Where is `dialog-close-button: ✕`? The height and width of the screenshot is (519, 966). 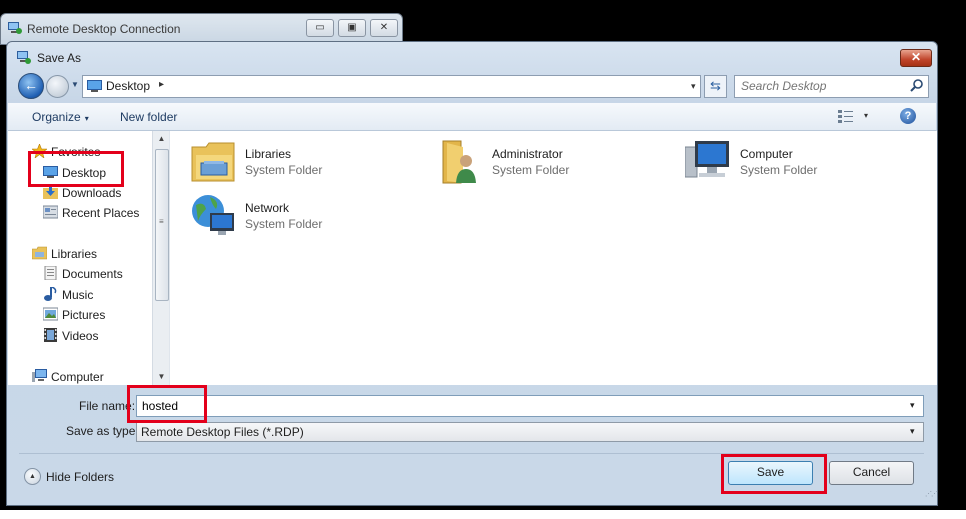
dialog-close-button: ✕ is located at coordinates (916, 58).